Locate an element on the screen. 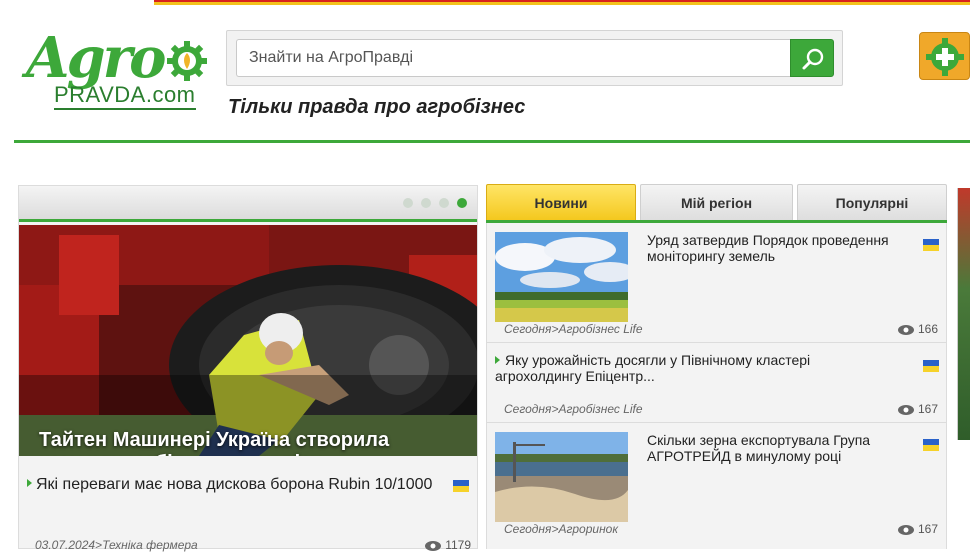 This screenshot has width=970, height=552. search-icon is located at coordinates (813, 59).